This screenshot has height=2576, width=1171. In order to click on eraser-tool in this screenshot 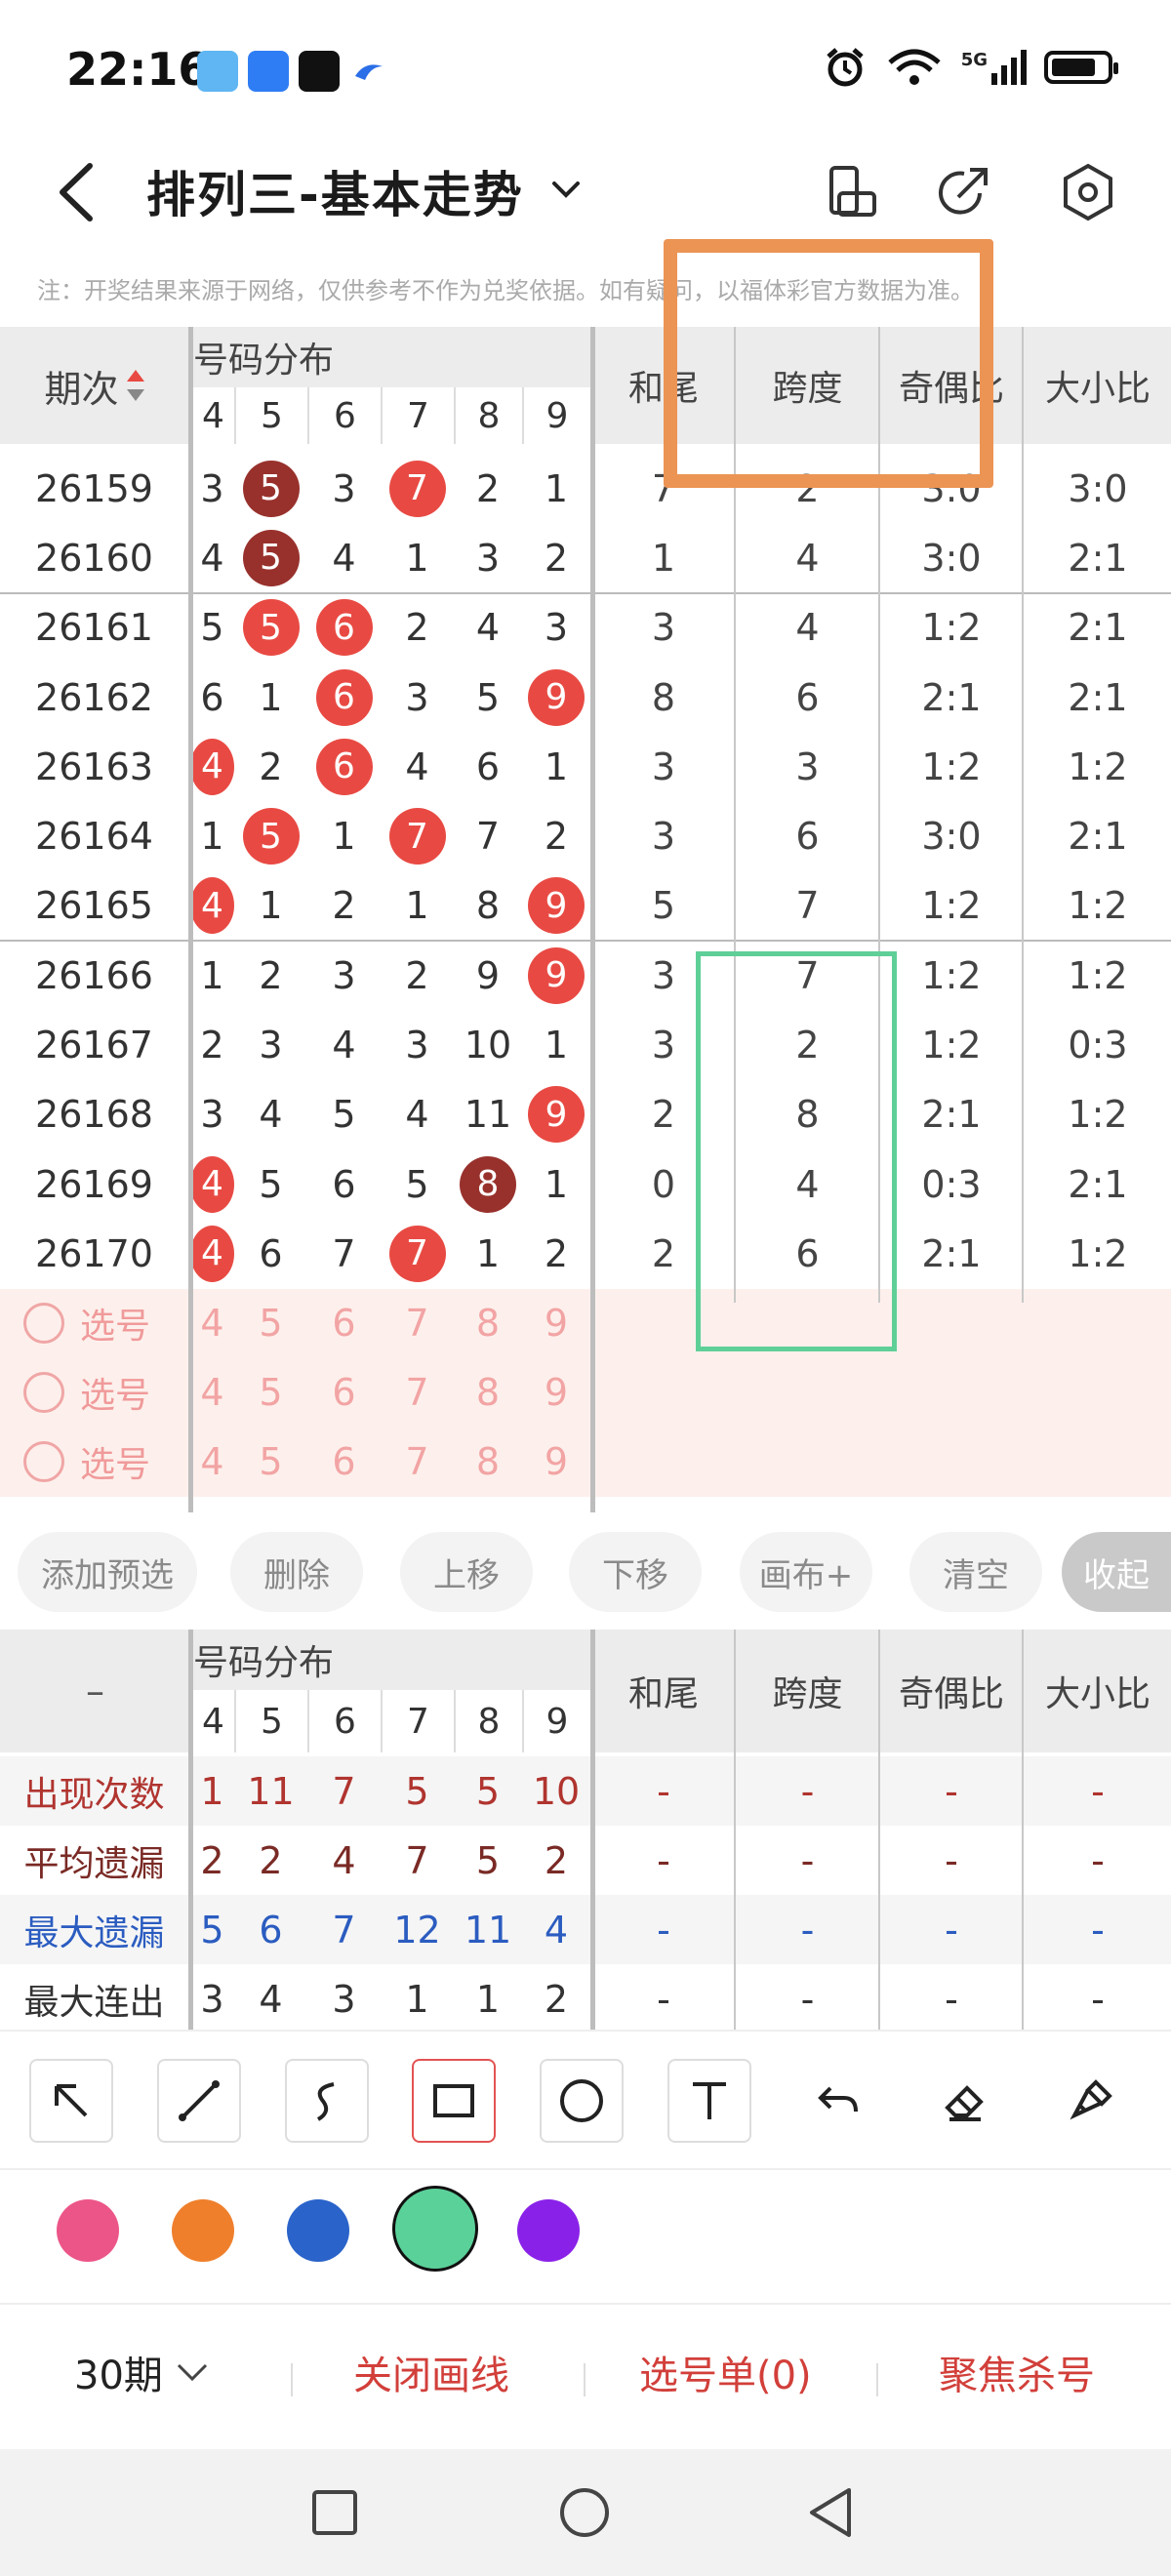, I will do `click(964, 2101)`.